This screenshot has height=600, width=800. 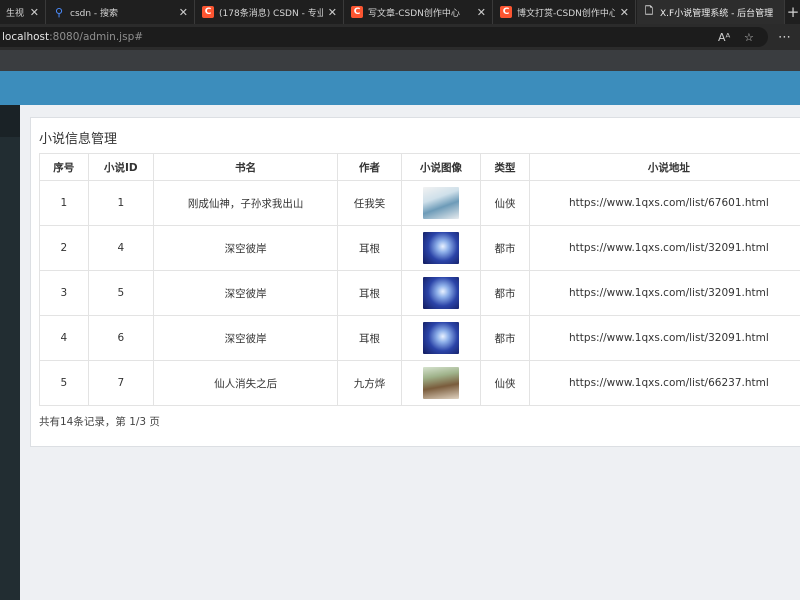 What do you see at coordinates (664, 203) in the screenshot?
I see `cell-url: https://www.1qxs.com/list/67601.html` at bounding box center [664, 203].